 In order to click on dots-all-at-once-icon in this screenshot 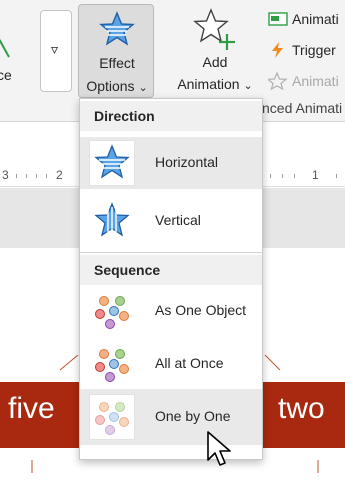, I will do `click(112, 364)`.